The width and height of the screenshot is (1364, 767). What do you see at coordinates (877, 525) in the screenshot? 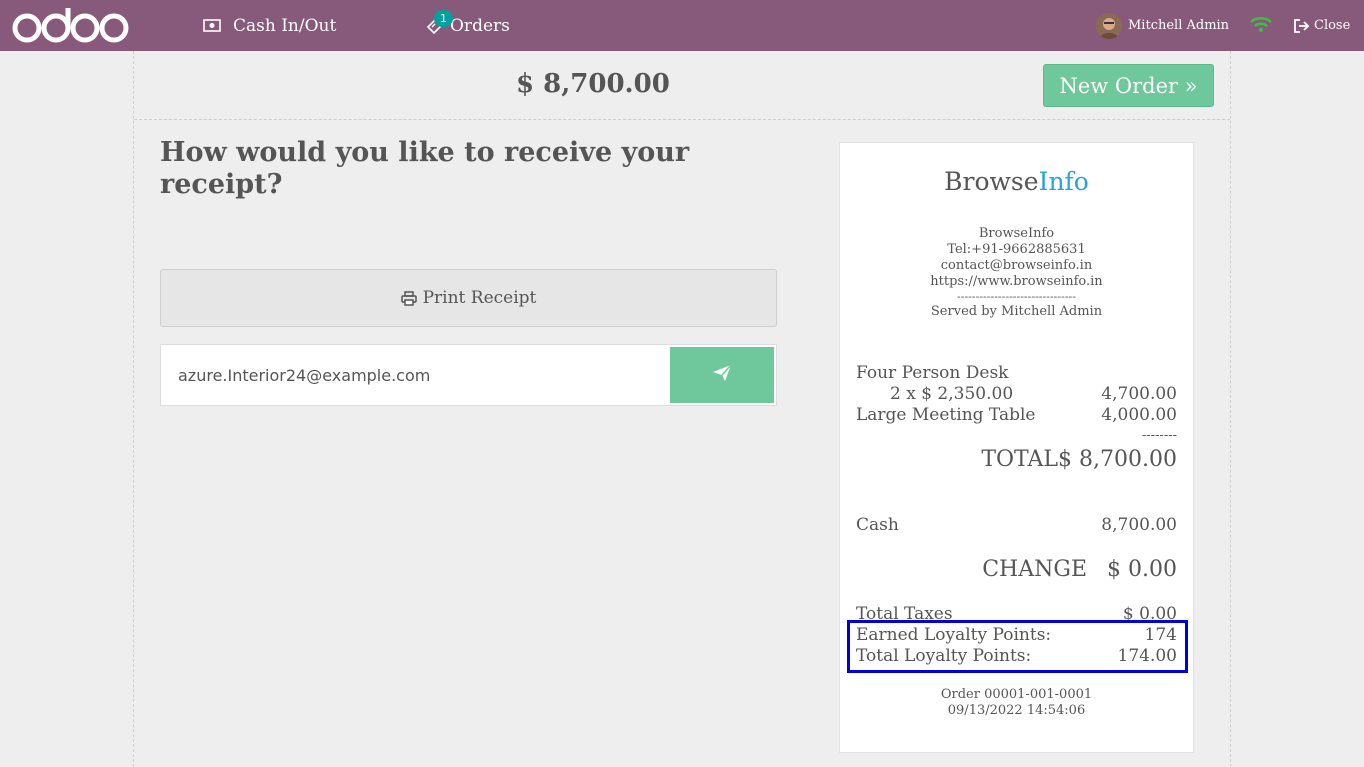
I see `payment-method: Cash` at bounding box center [877, 525].